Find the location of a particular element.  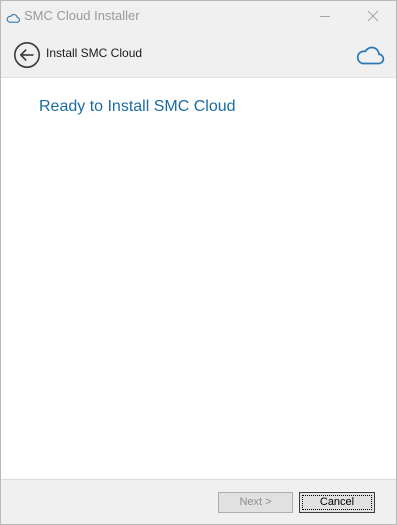

title-bar: SMC Cloud Installer is located at coordinates (198, 16).